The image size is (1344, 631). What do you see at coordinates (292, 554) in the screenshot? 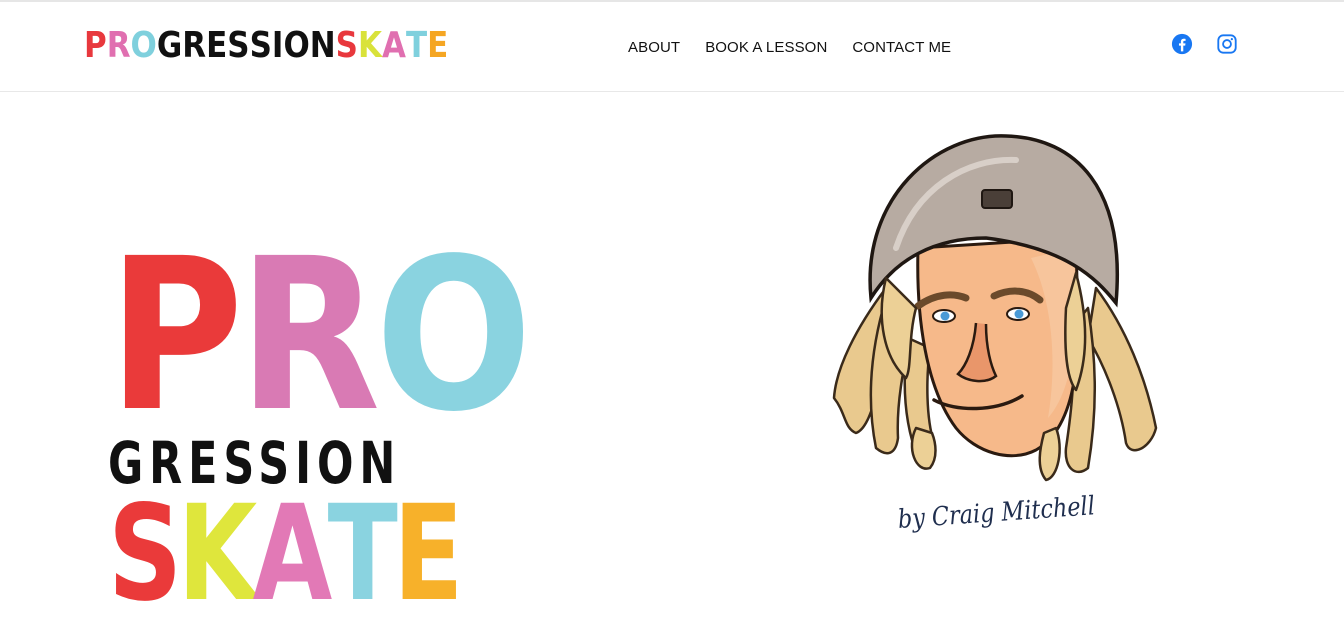
I see `big-logo-skate-letter: A` at bounding box center [292, 554].